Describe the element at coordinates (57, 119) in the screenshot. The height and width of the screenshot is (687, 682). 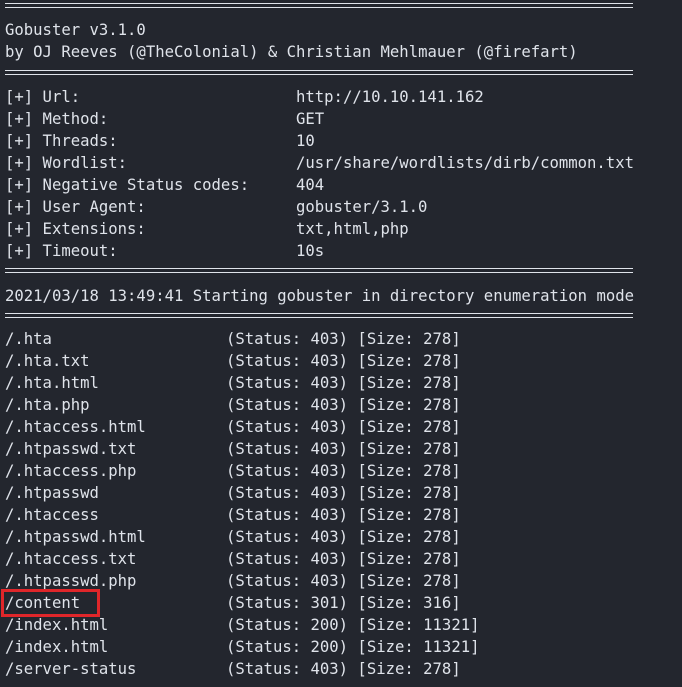
I see `config-key: [+] Method:` at that location.